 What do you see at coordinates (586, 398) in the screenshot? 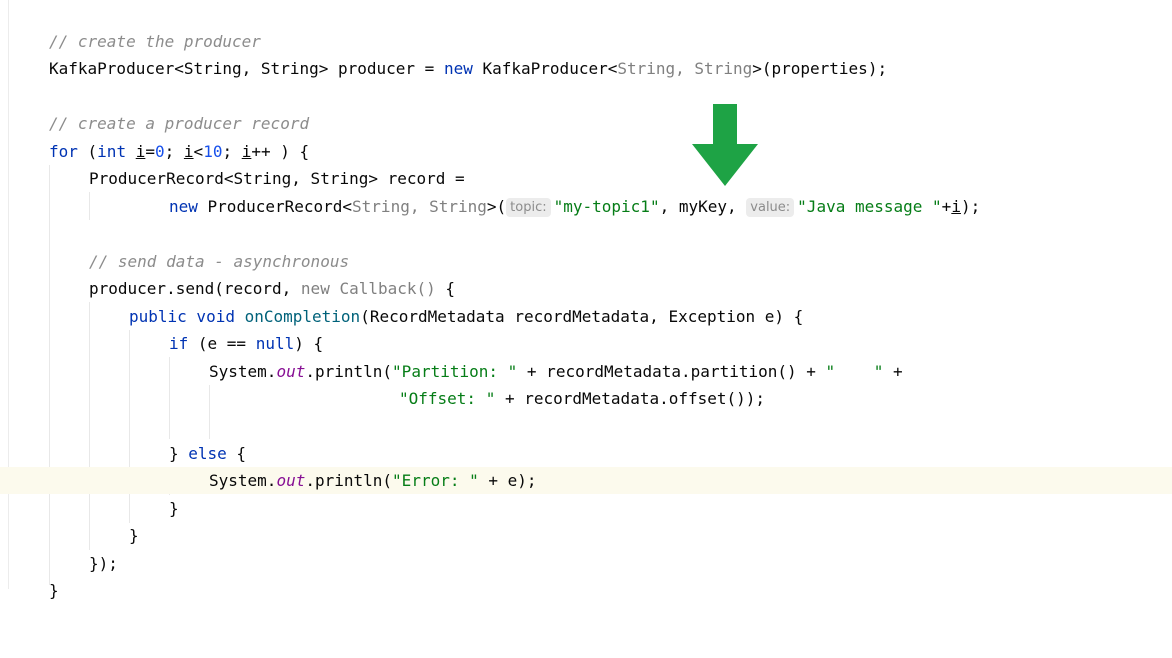
I see `code-line: "Offset: " + recordMetadata.offset());` at bounding box center [586, 398].